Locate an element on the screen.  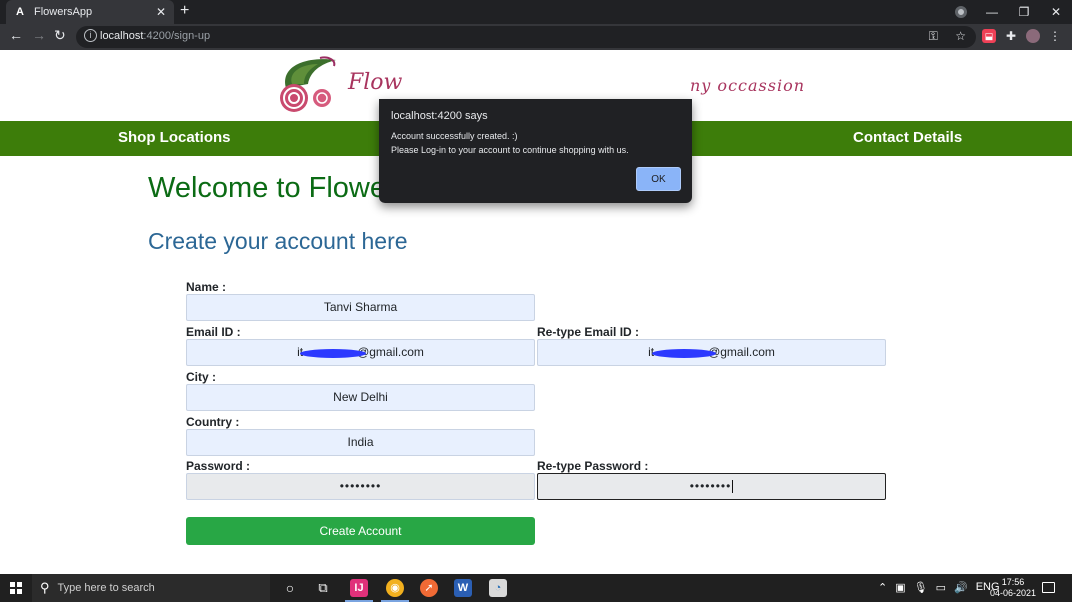
intellij-icon: IJ is located at coordinates (359, 588).